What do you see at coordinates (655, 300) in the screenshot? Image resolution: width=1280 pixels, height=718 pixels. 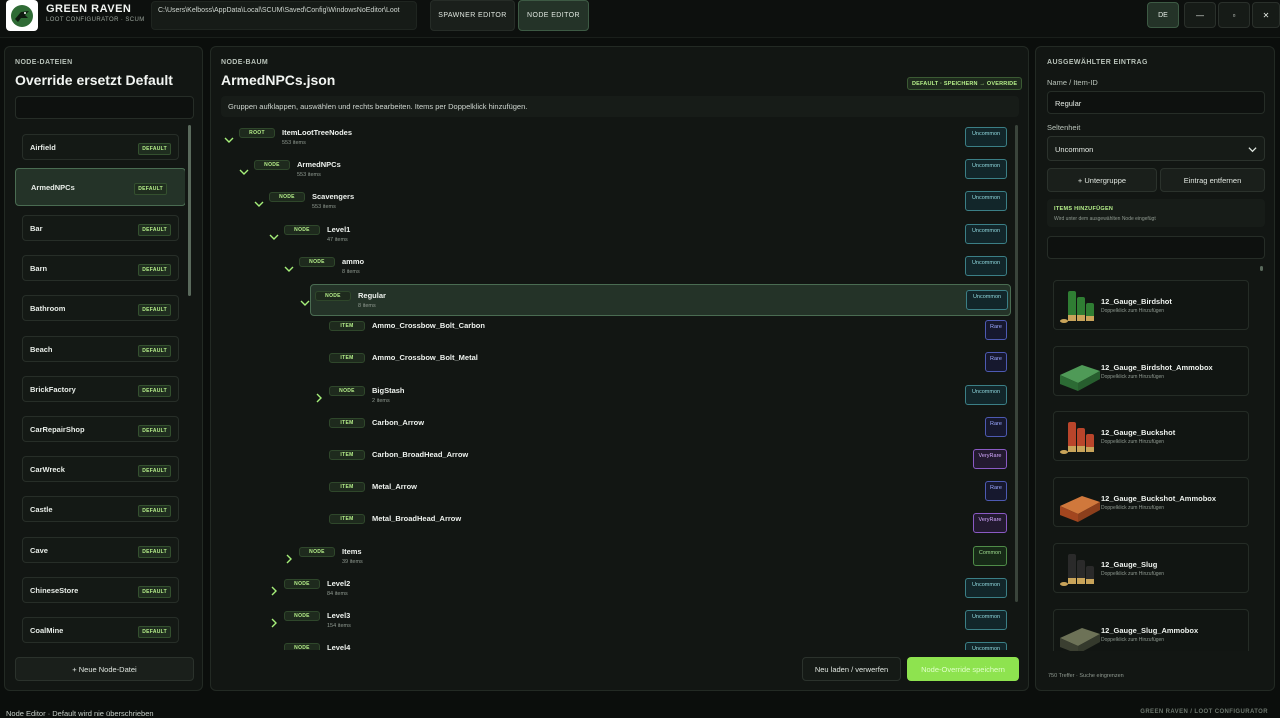 I see `tree-node-row: NODE Regular 8 items Uncommon` at bounding box center [655, 300].